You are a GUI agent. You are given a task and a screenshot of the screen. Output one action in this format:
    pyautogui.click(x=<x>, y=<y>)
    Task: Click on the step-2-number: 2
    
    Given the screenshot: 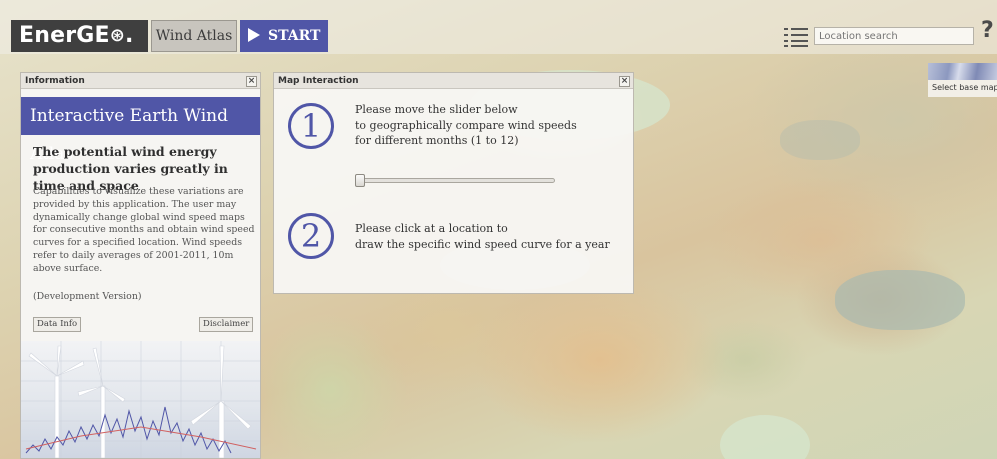 What is the action you would take?
    pyautogui.click(x=311, y=236)
    